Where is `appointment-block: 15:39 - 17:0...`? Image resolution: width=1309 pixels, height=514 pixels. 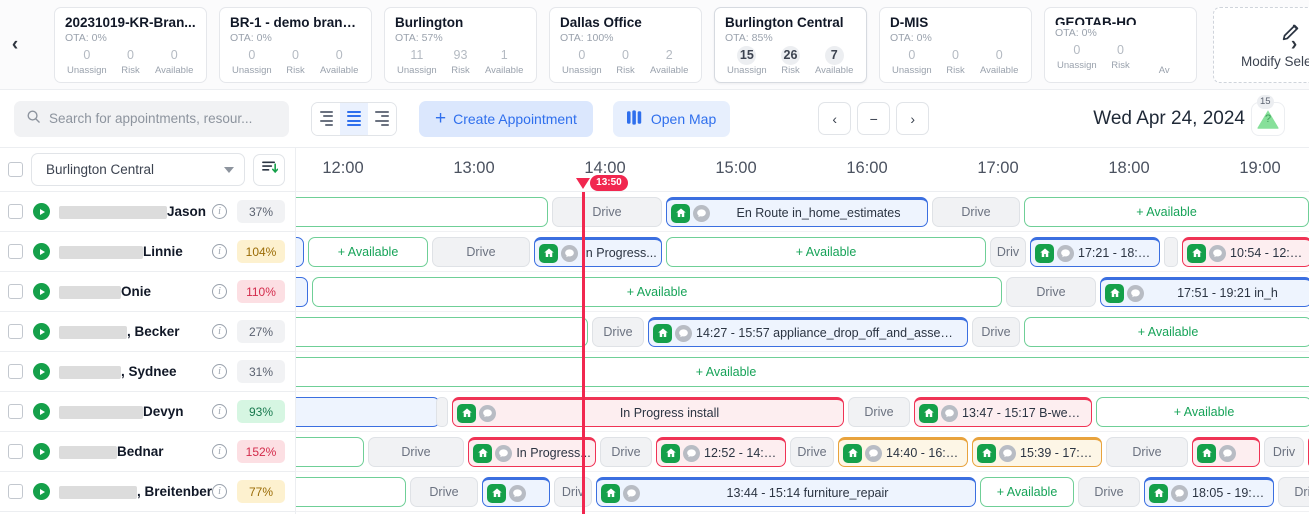 appointment-block: 15:39 - 17:0... is located at coordinates (1037, 452).